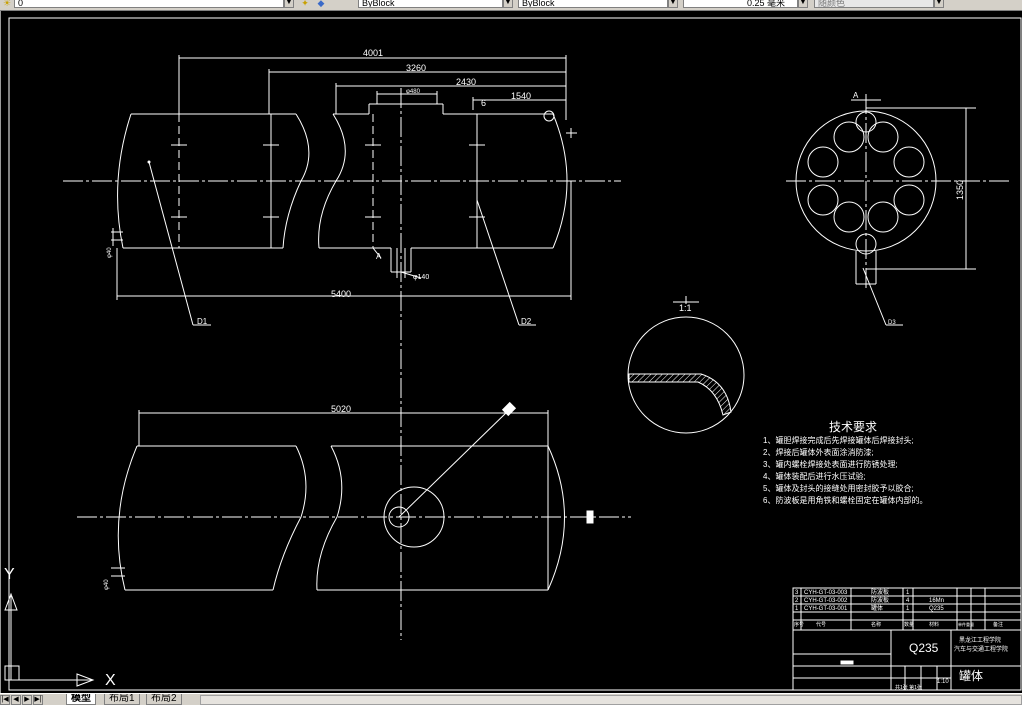 The image size is (1022, 705). What do you see at coordinates (321, 4) in the screenshot?
I see `layer-previous-icon: ◆` at bounding box center [321, 4].